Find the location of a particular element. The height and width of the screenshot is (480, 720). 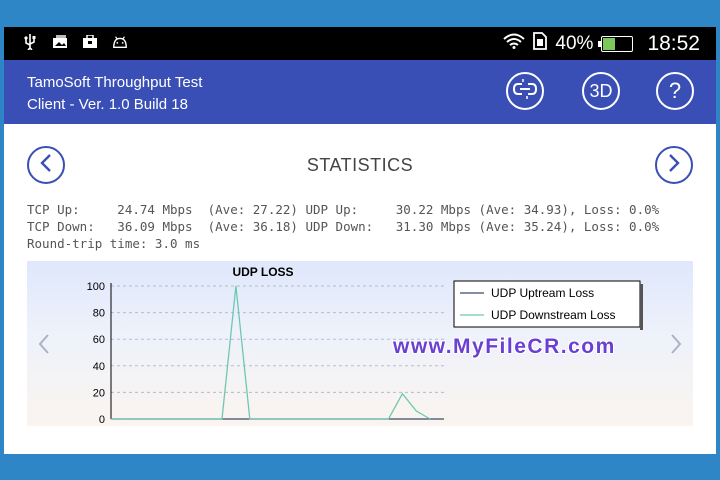

chart-next-arrow-icon is located at coordinates (676, 346).